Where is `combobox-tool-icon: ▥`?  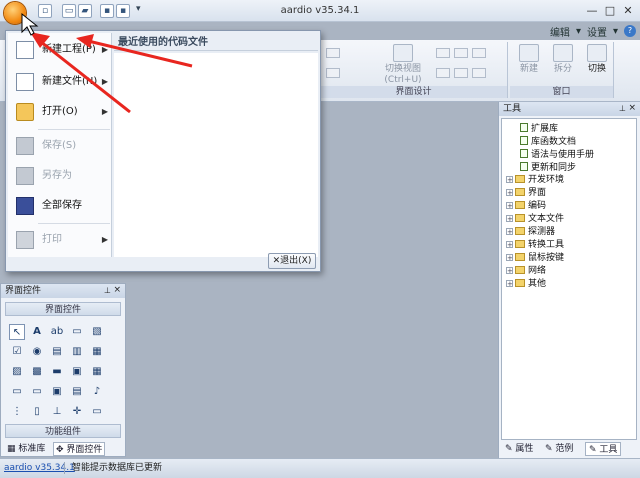
combobox-tool-icon: ▥ is located at coordinates (77, 352).